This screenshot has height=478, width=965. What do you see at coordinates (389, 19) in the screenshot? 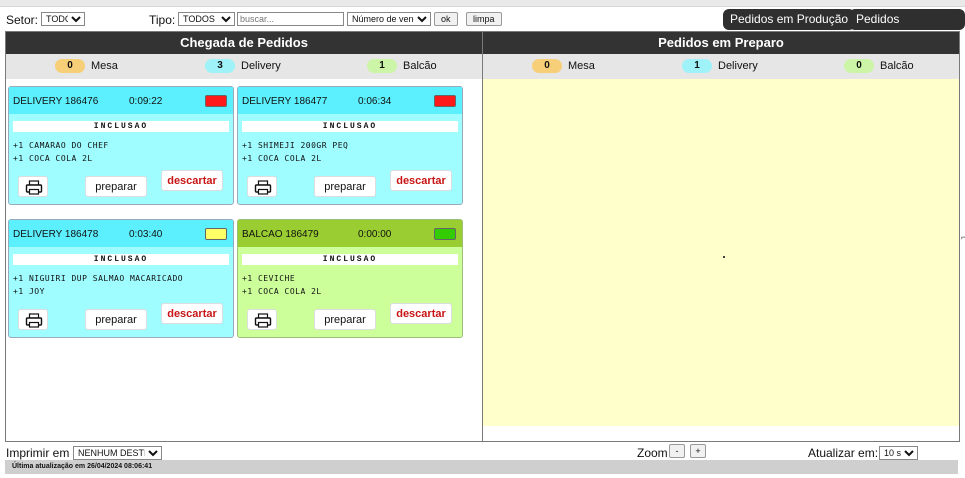
I see `search-mode-select: Número de venda` at bounding box center [389, 19].